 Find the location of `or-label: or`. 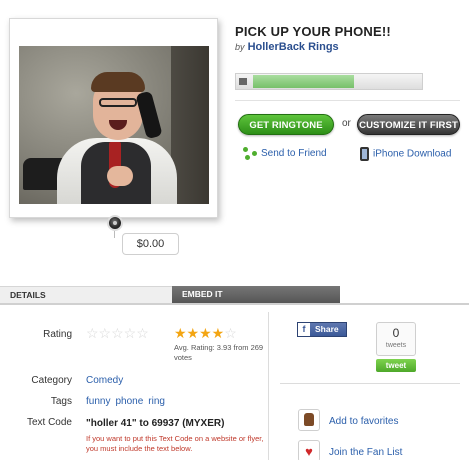

or-label: or is located at coordinates (346, 123).